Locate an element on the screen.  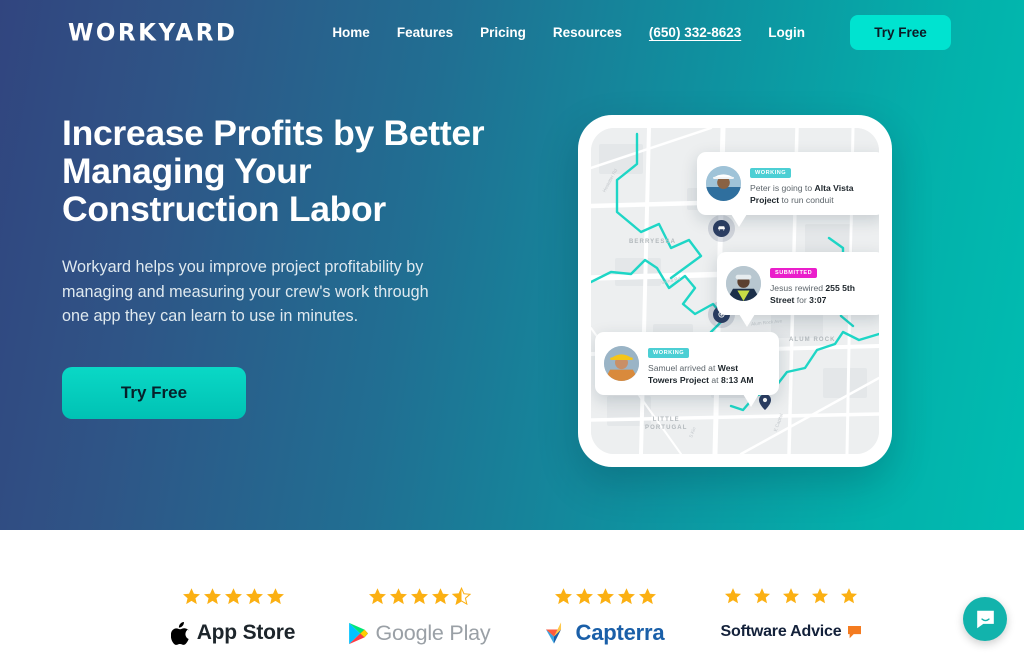
nav-link-pricing: Pricing is located at coordinates (503, 32).